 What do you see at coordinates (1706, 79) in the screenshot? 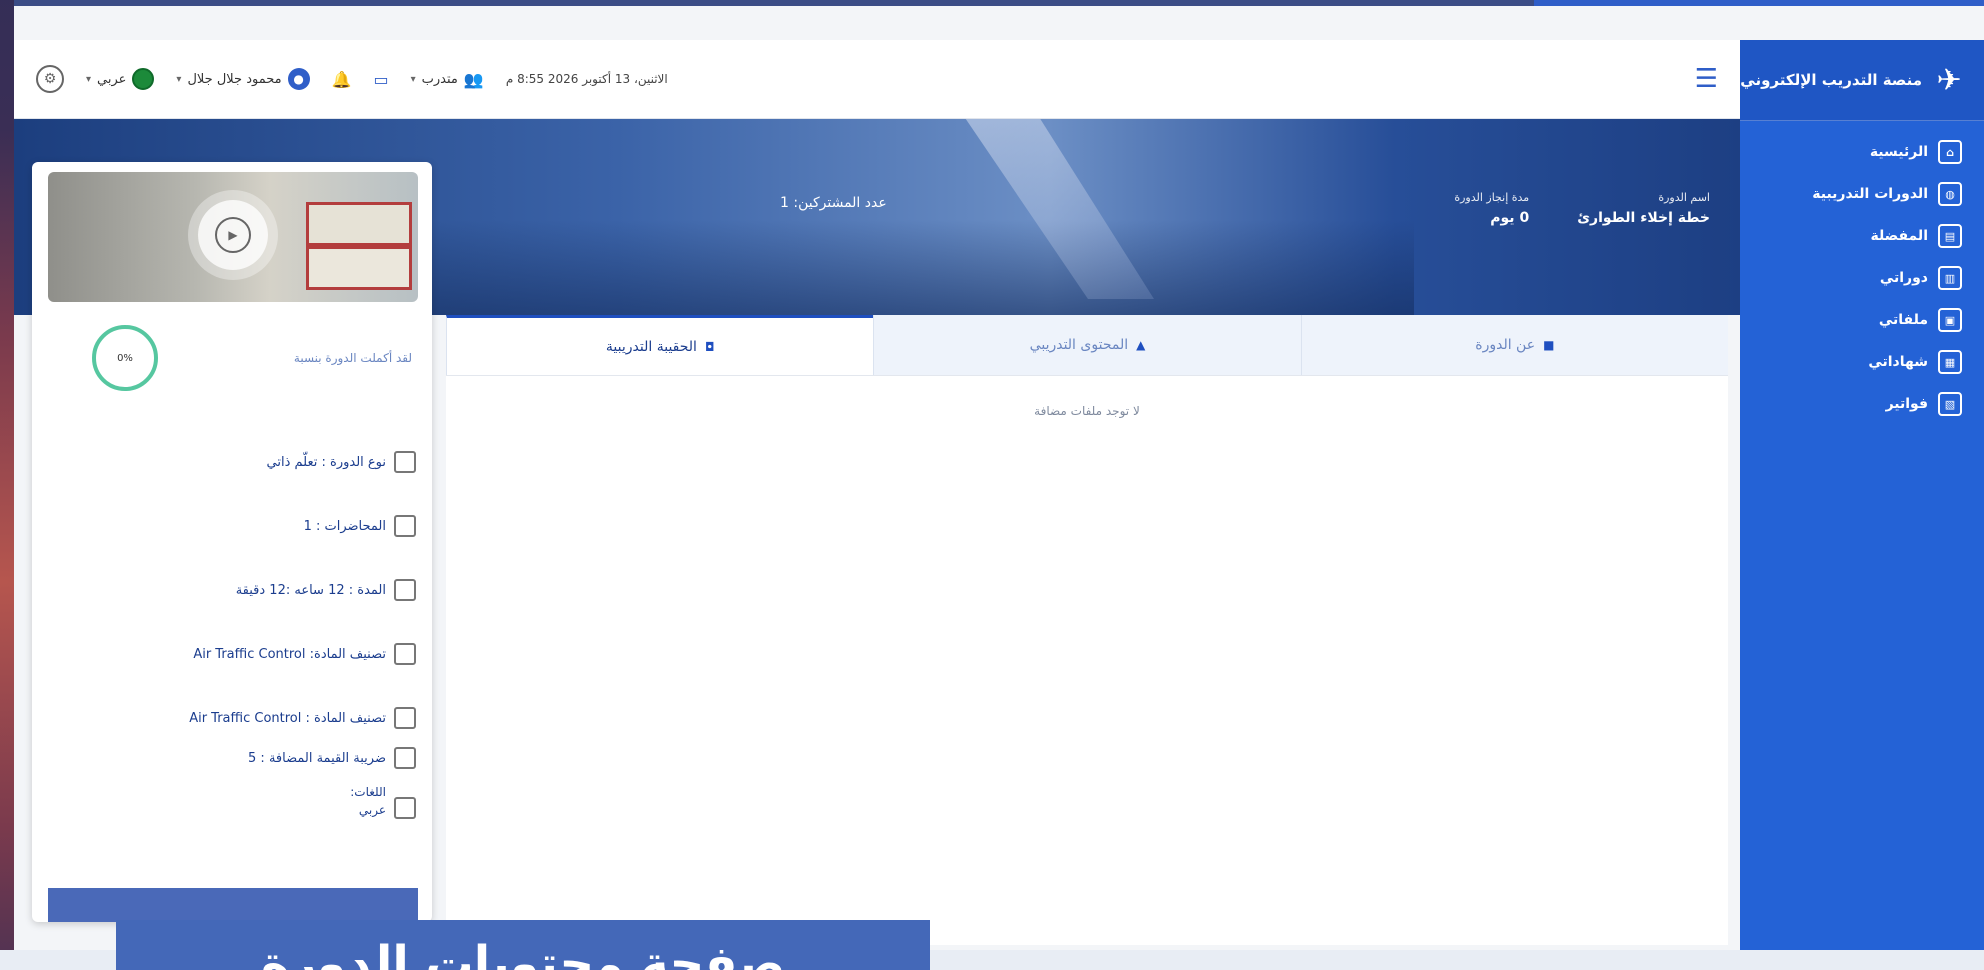
I see `hamburger-menu-icon: ☰` at bounding box center [1706, 79].